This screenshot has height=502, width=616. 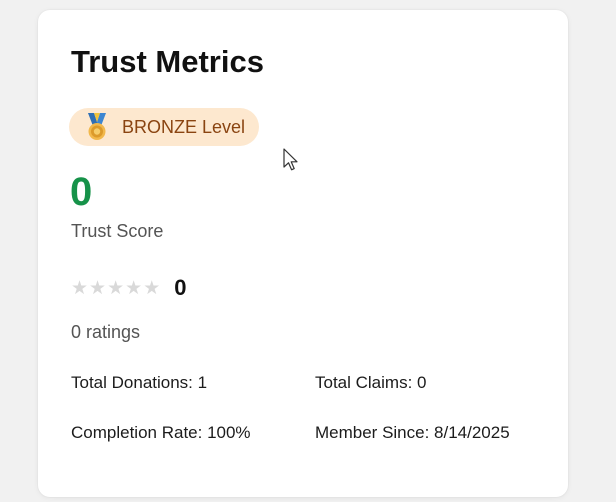 What do you see at coordinates (139, 382) in the screenshot?
I see `total-donations: Total Donations: 1` at bounding box center [139, 382].